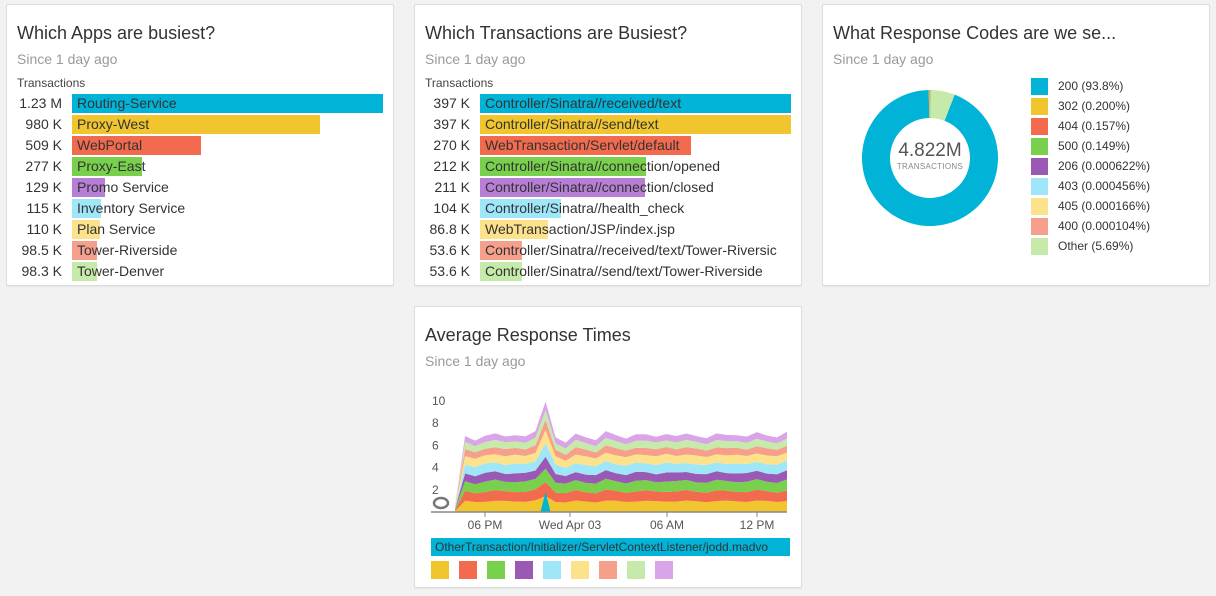 The image size is (1216, 596). I want to click on bar-name: Tower-Riverside, so click(127, 250).